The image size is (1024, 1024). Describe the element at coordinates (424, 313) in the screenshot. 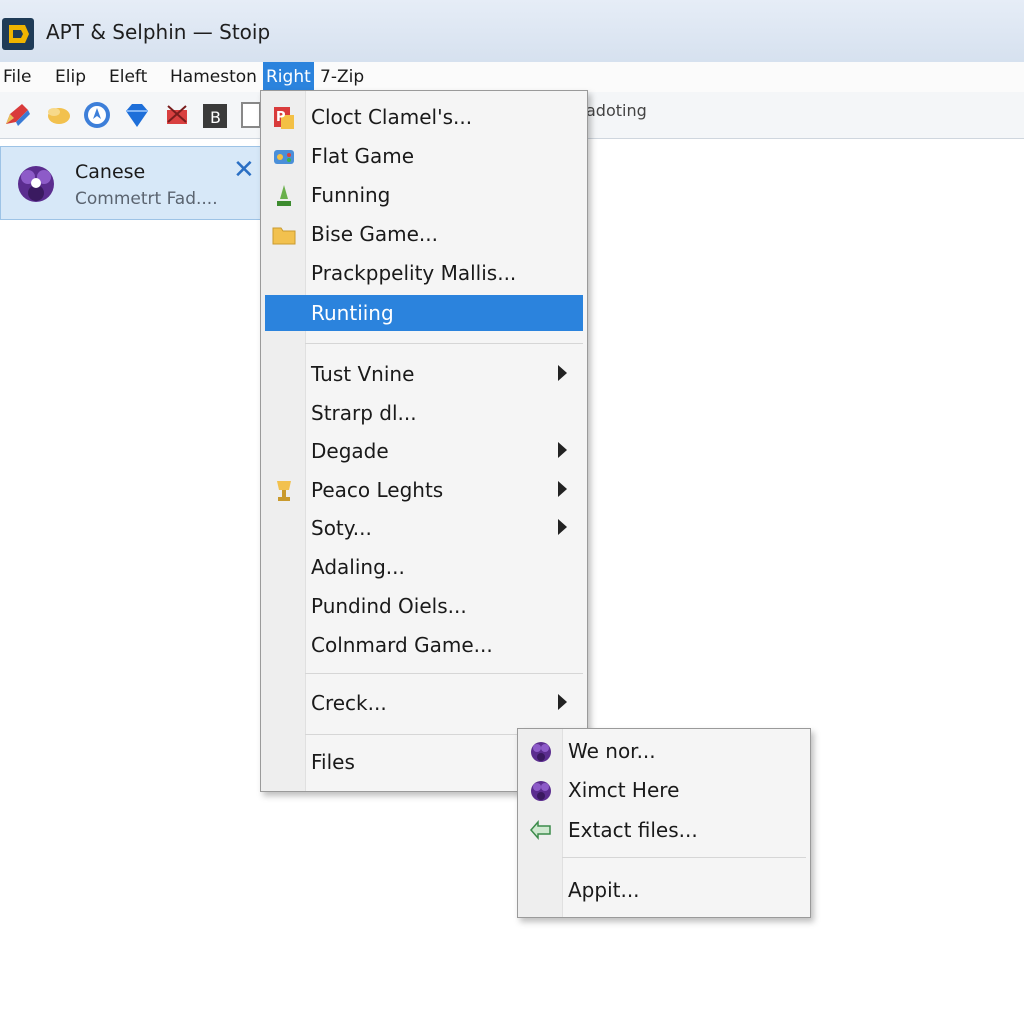

I see `menu-item-runtiing: Runtiing` at that location.